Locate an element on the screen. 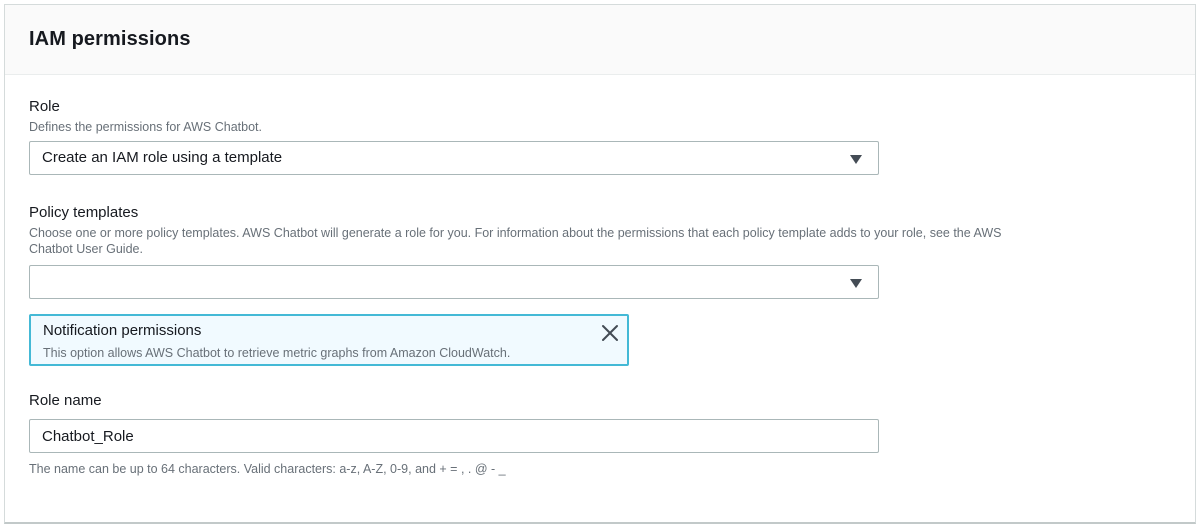 The image size is (1200, 528). token-title: Notification permissions is located at coordinates (122, 330).